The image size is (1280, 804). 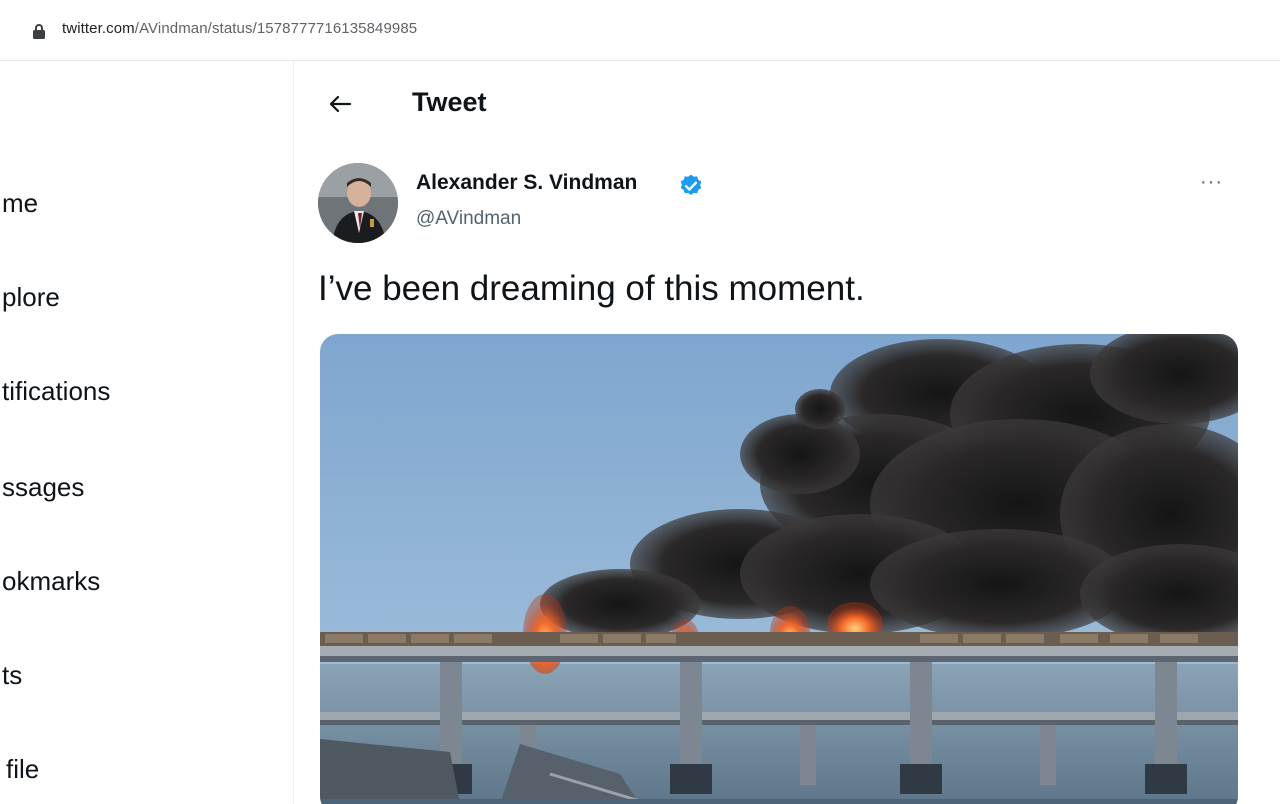 What do you see at coordinates (51, 580) in the screenshot?
I see `sidebar-item-label: okmarks` at bounding box center [51, 580].